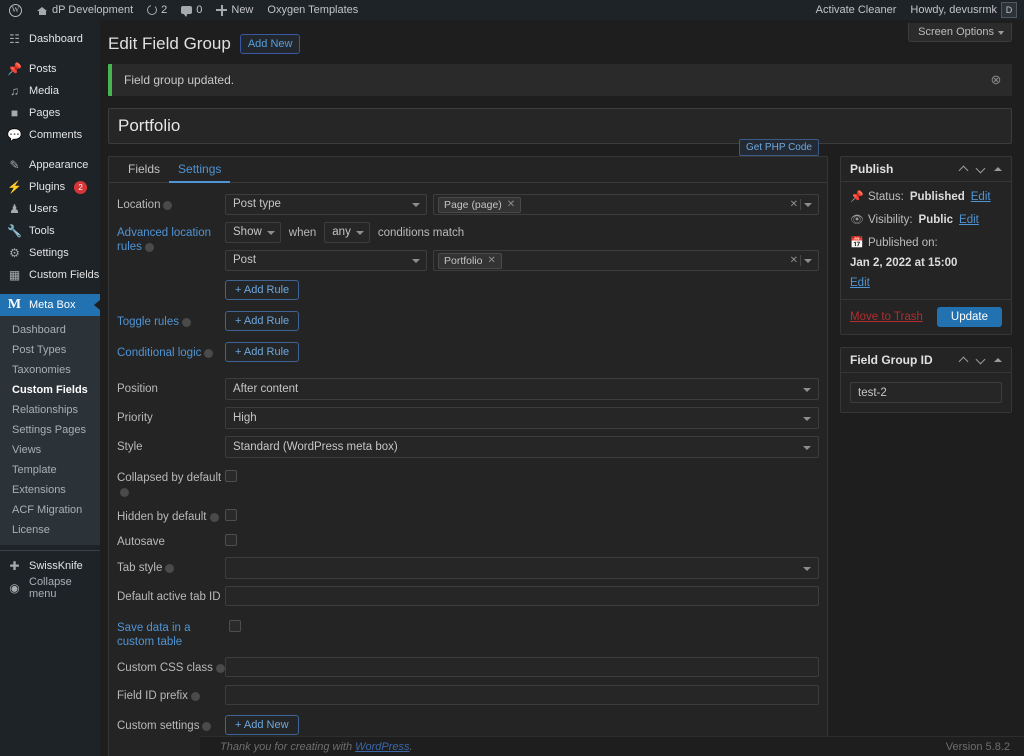  What do you see at coordinates (969, 220) in the screenshot?
I see `visibility-edit-link: Edit` at bounding box center [969, 220].